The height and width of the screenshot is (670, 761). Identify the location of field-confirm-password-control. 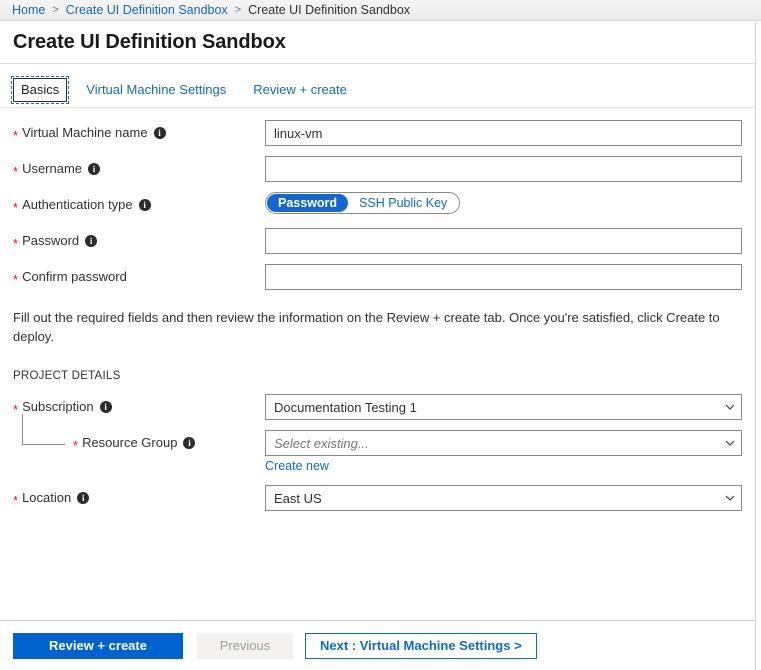
(503, 277).